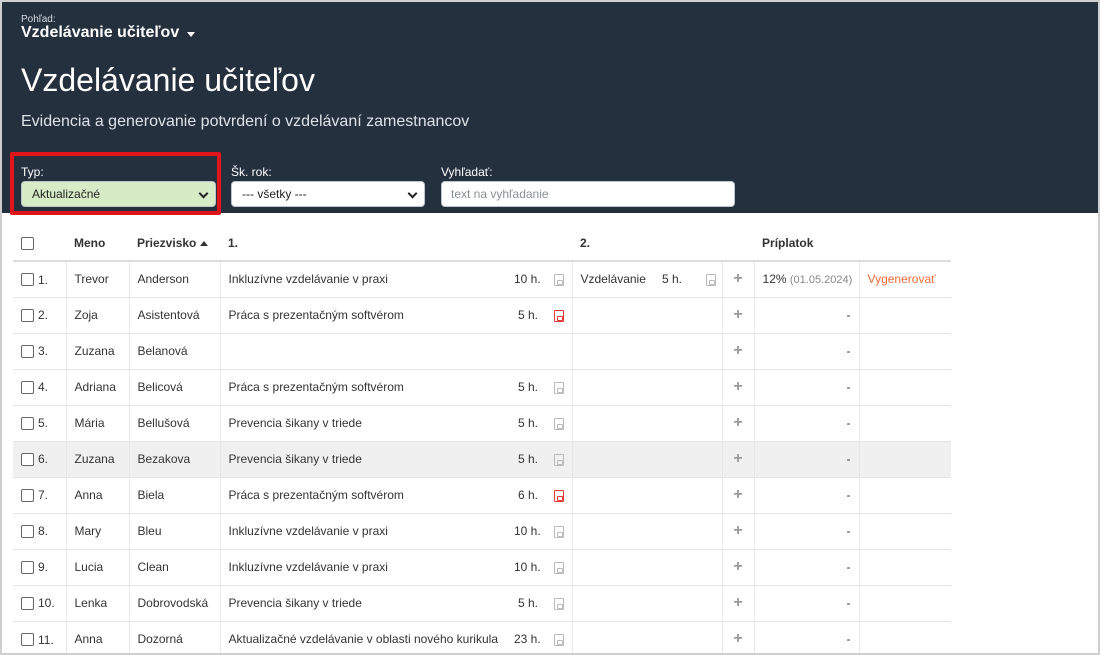 This screenshot has width=1100, height=655. What do you see at coordinates (362, 494) in the screenshot?
I see `course-1-cell: Práca s prezentačným softvérom` at bounding box center [362, 494].